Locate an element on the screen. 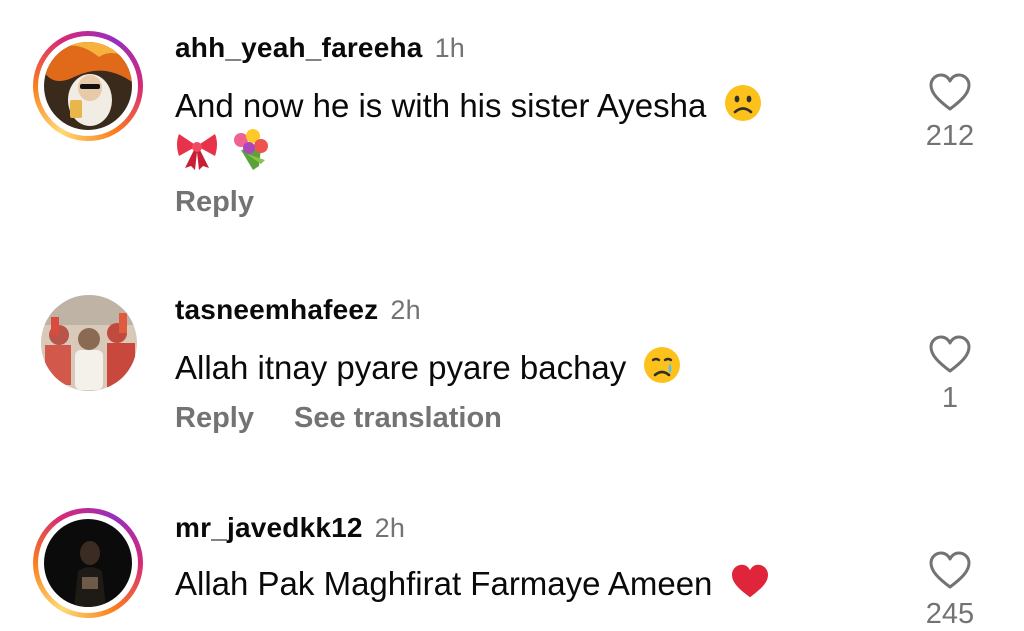 This screenshot has width=1024, height=631. like-count: 1 is located at coordinates (950, 398).